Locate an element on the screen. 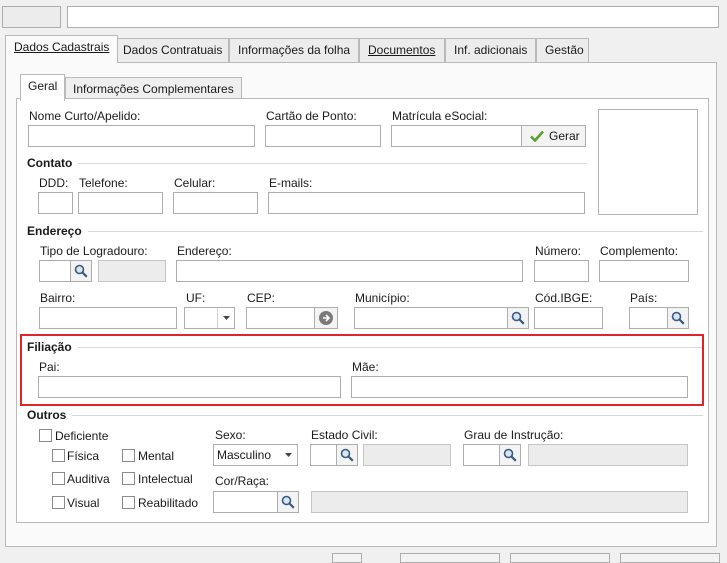 The width and height of the screenshot is (727, 563). tab-label: Documentos is located at coordinates (402, 50).